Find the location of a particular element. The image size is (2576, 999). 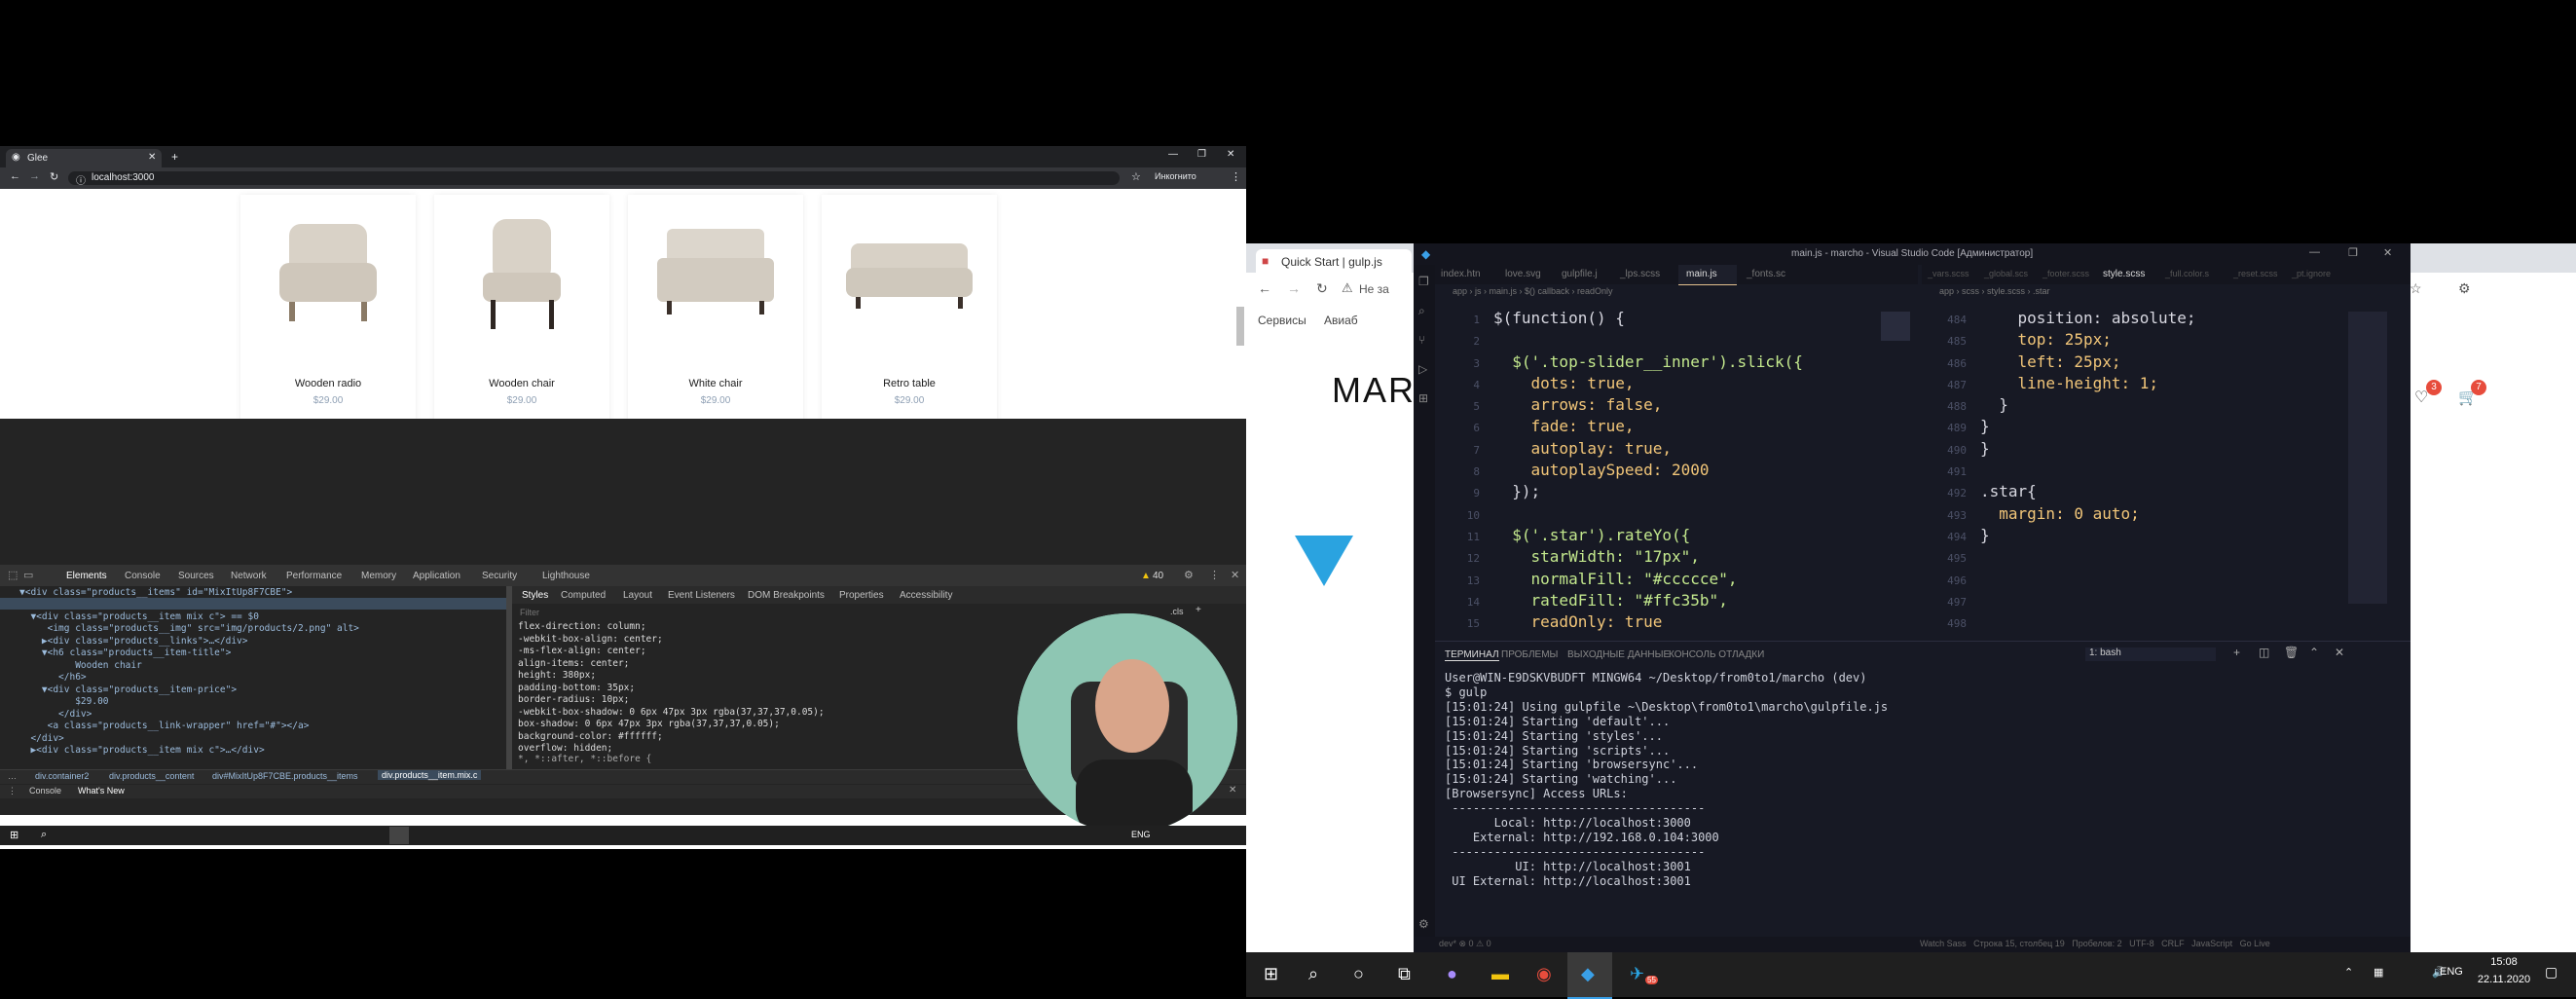

dom-node: Wooden chair is located at coordinates (262, 666).